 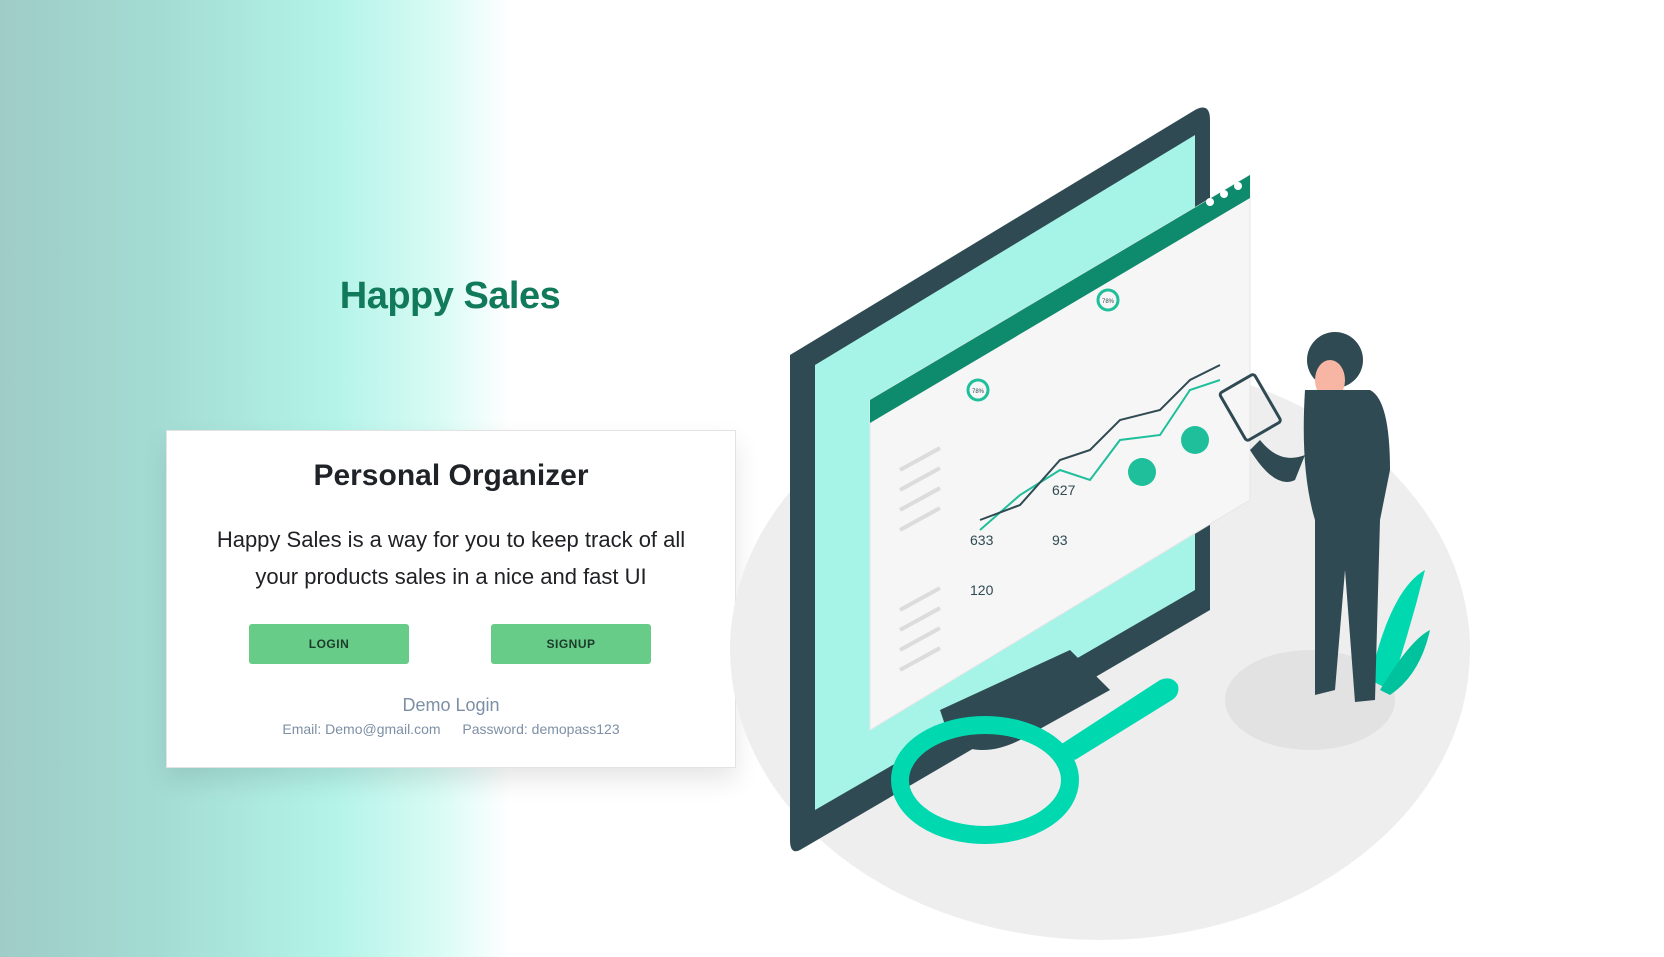 I want to click on demo-email: Email: Demo@gmail.com, so click(x=361, y=729).